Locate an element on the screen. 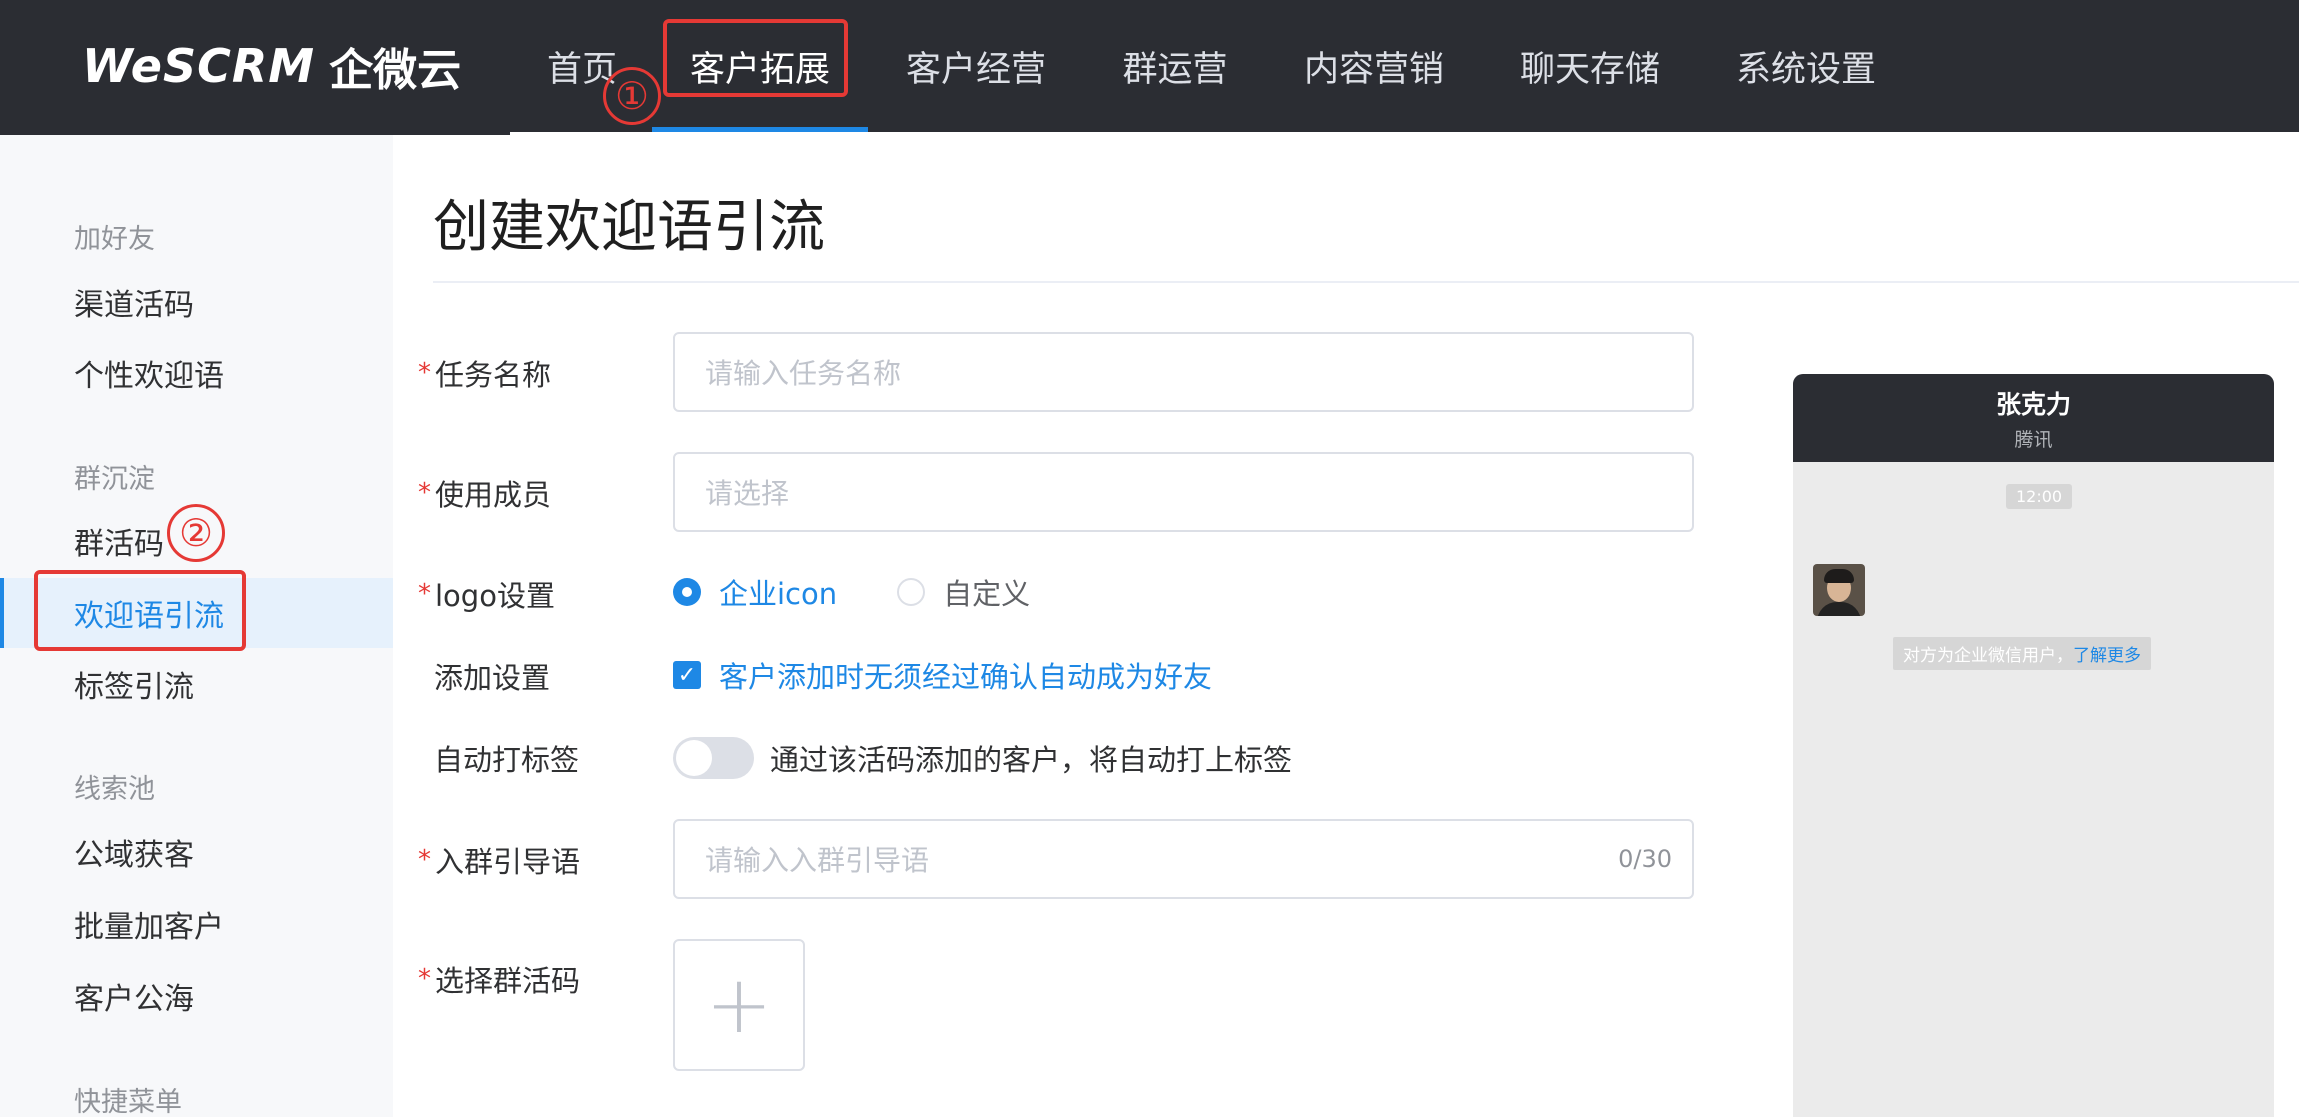 The image size is (2299, 1117). group-code-upload: + is located at coordinates (739, 1005).